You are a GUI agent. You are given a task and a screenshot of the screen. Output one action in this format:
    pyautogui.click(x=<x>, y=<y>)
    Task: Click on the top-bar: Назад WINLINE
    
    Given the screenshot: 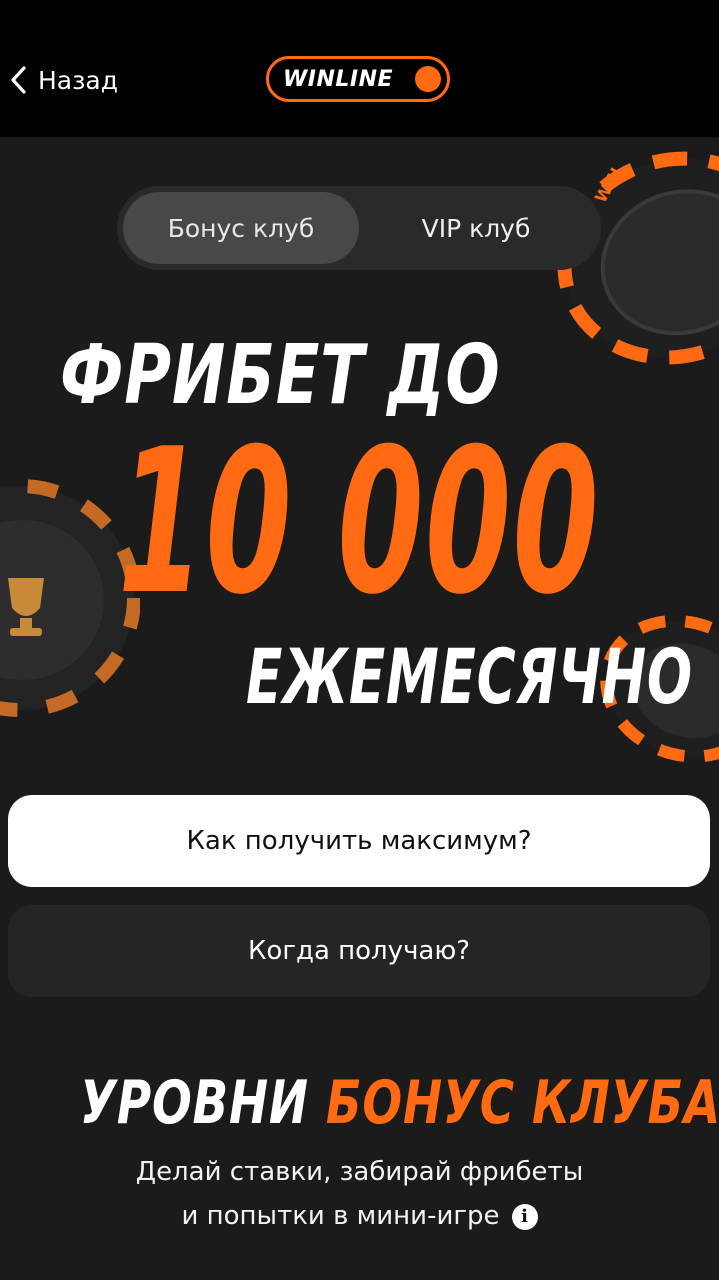 What is the action you would take?
    pyautogui.click(x=359, y=68)
    